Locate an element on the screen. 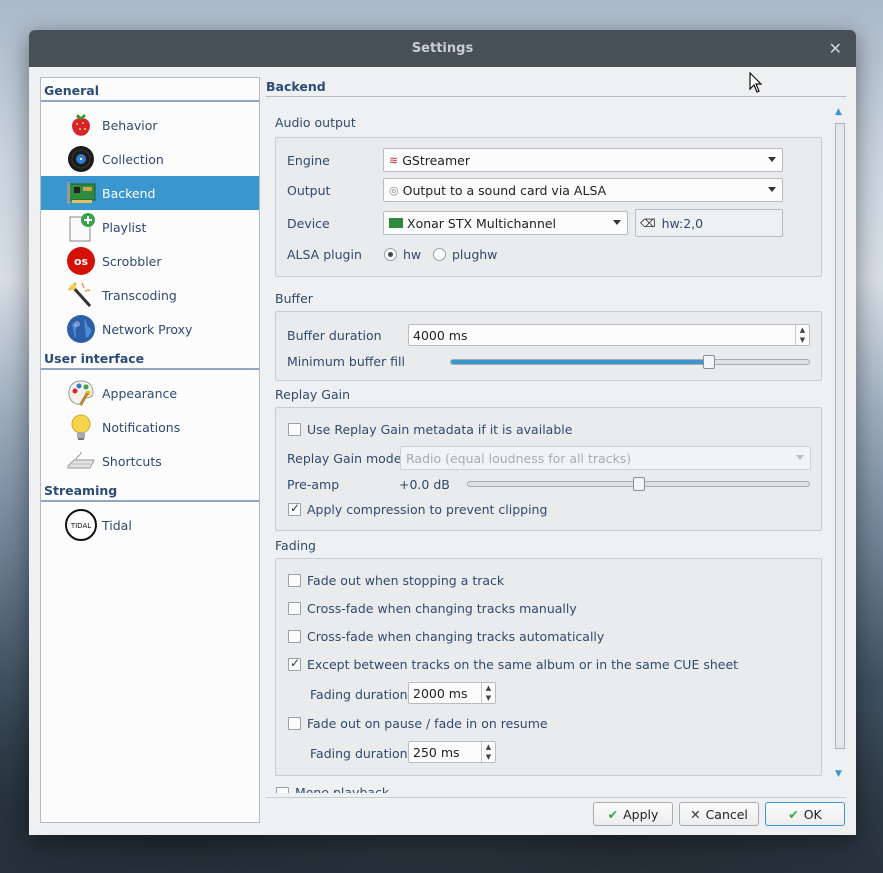 The width and height of the screenshot is (883, 873). clear-icon: ⌫ is located at coordinates (648, 223).